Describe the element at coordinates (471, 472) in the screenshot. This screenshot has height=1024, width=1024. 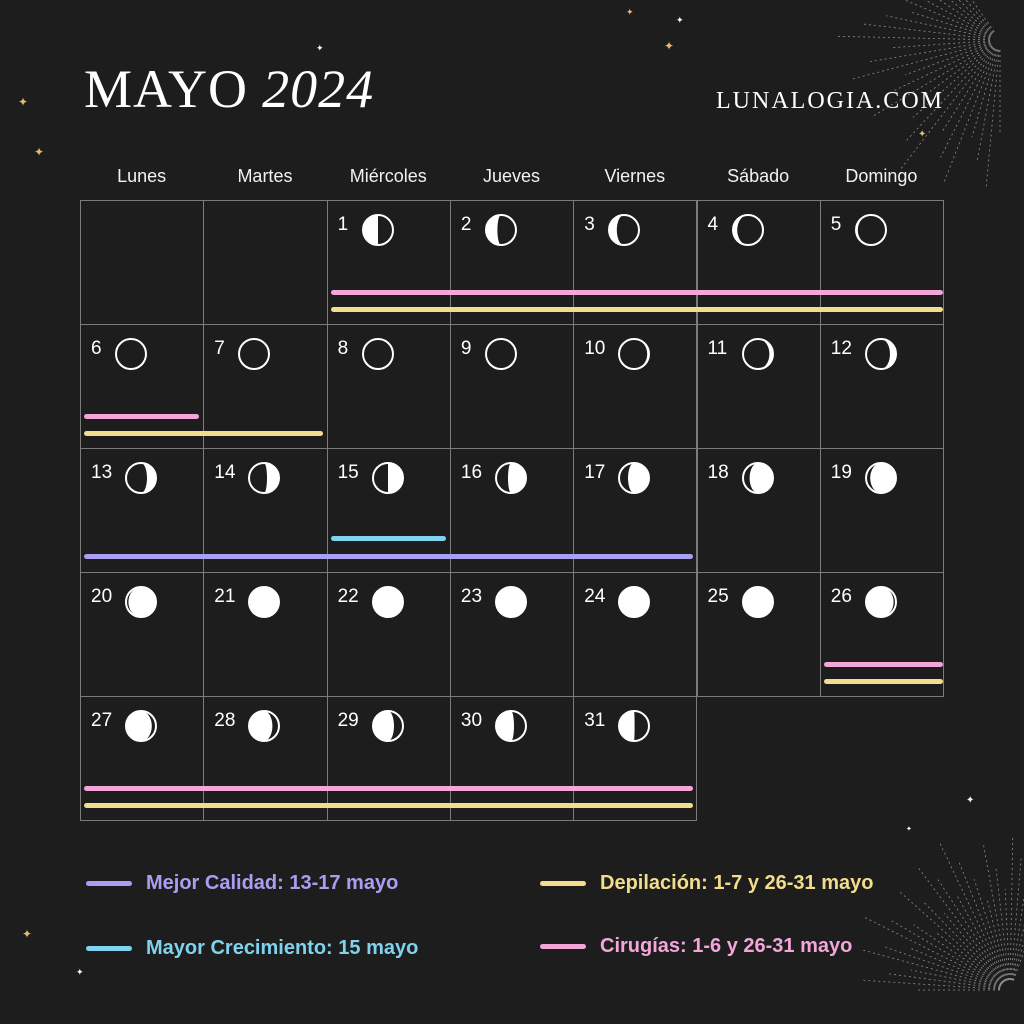
I see `day-number: 16` at that location.